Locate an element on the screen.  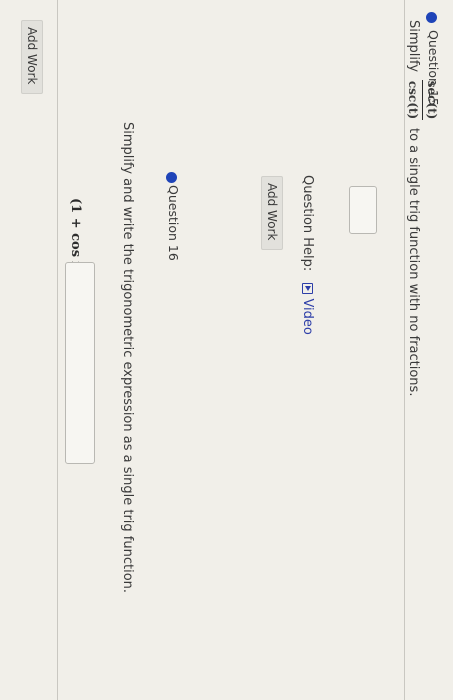
q15-fraction: sec(t) csc(t) is located at coordinates (422, 100).